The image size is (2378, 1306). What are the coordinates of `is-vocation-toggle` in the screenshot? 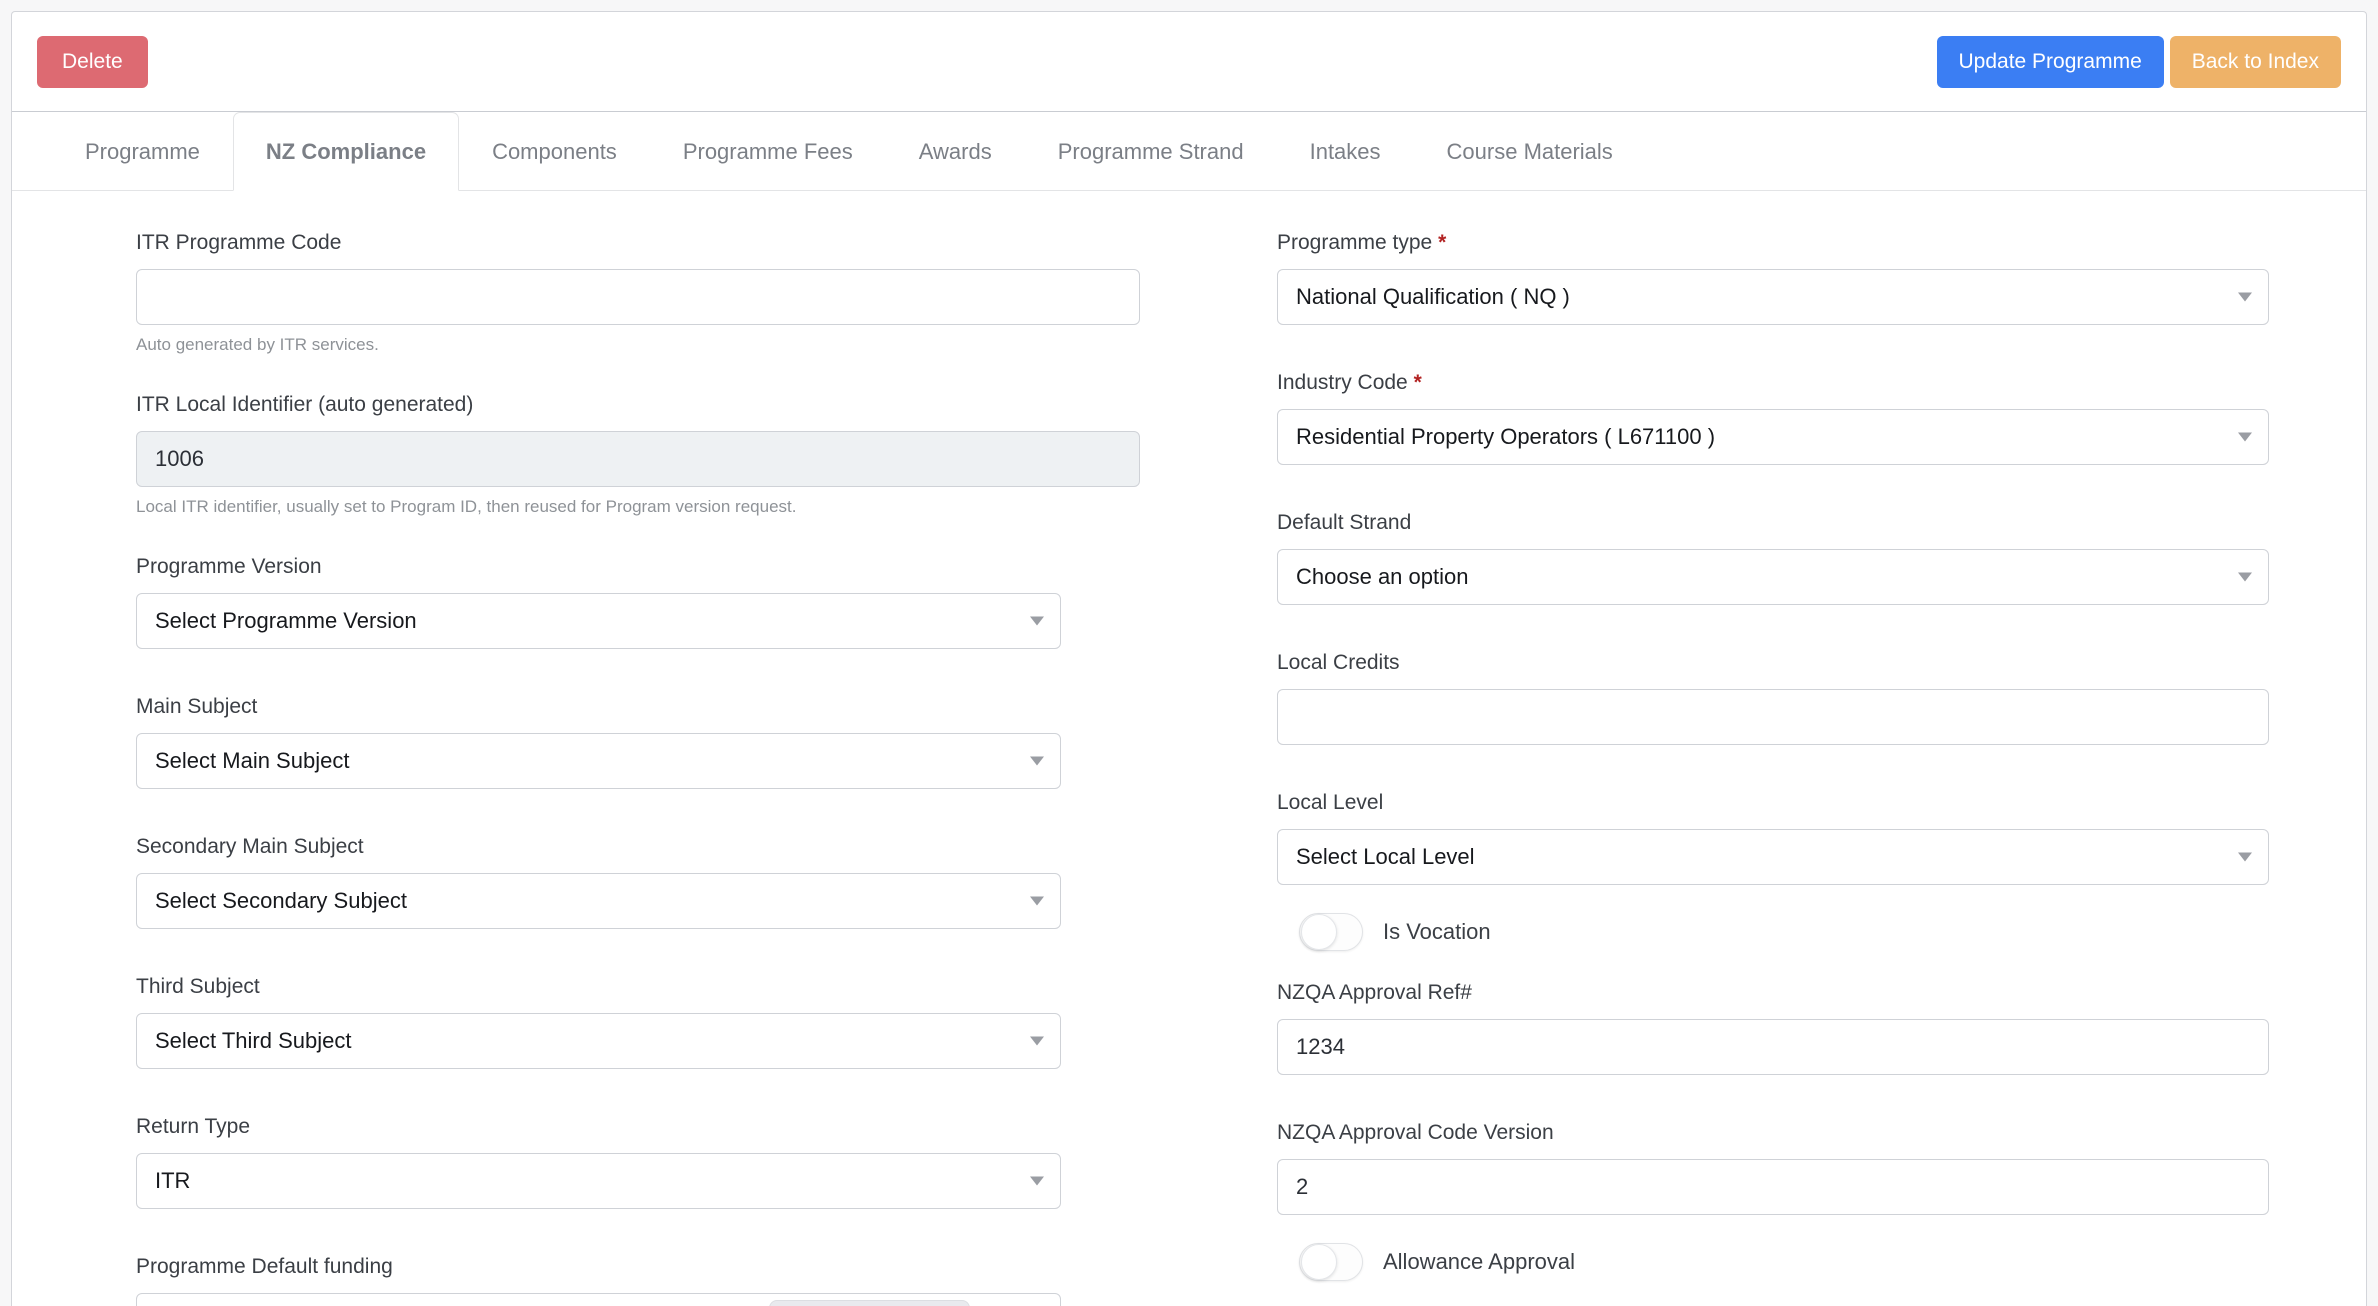 It's located at (1331, 932).